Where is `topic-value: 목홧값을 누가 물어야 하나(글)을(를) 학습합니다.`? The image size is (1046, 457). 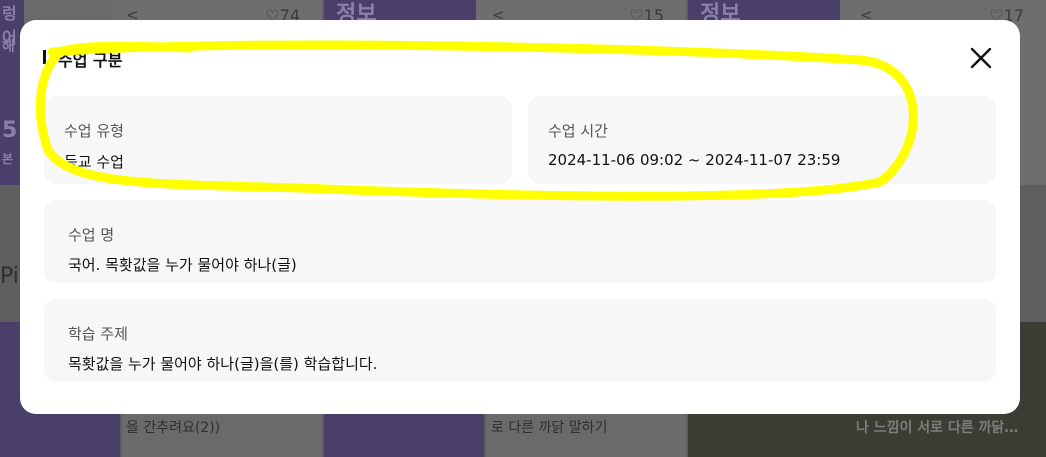
topic-value: 목홧값을 누가 물어야 하나(글)을(를) 학습합니다. is located at coordinates (223, 364).